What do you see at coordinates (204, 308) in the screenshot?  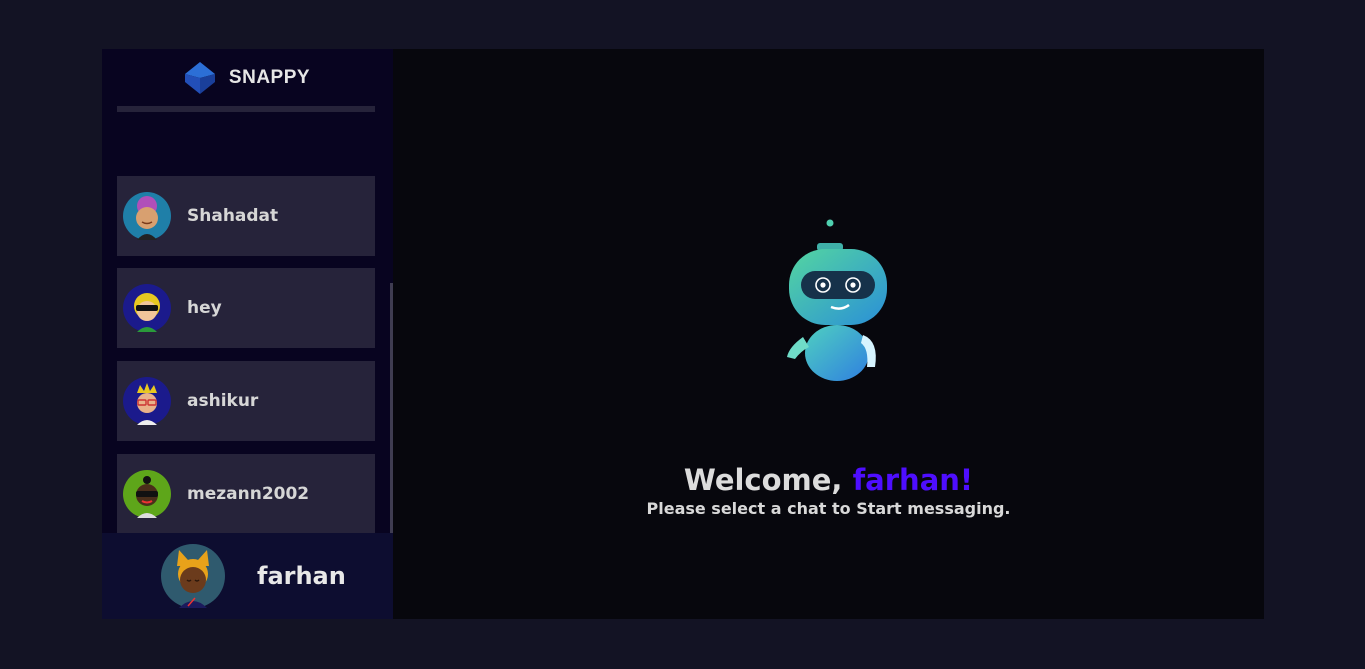 I see `contact-username: hey` at bounding box center [204, 308].